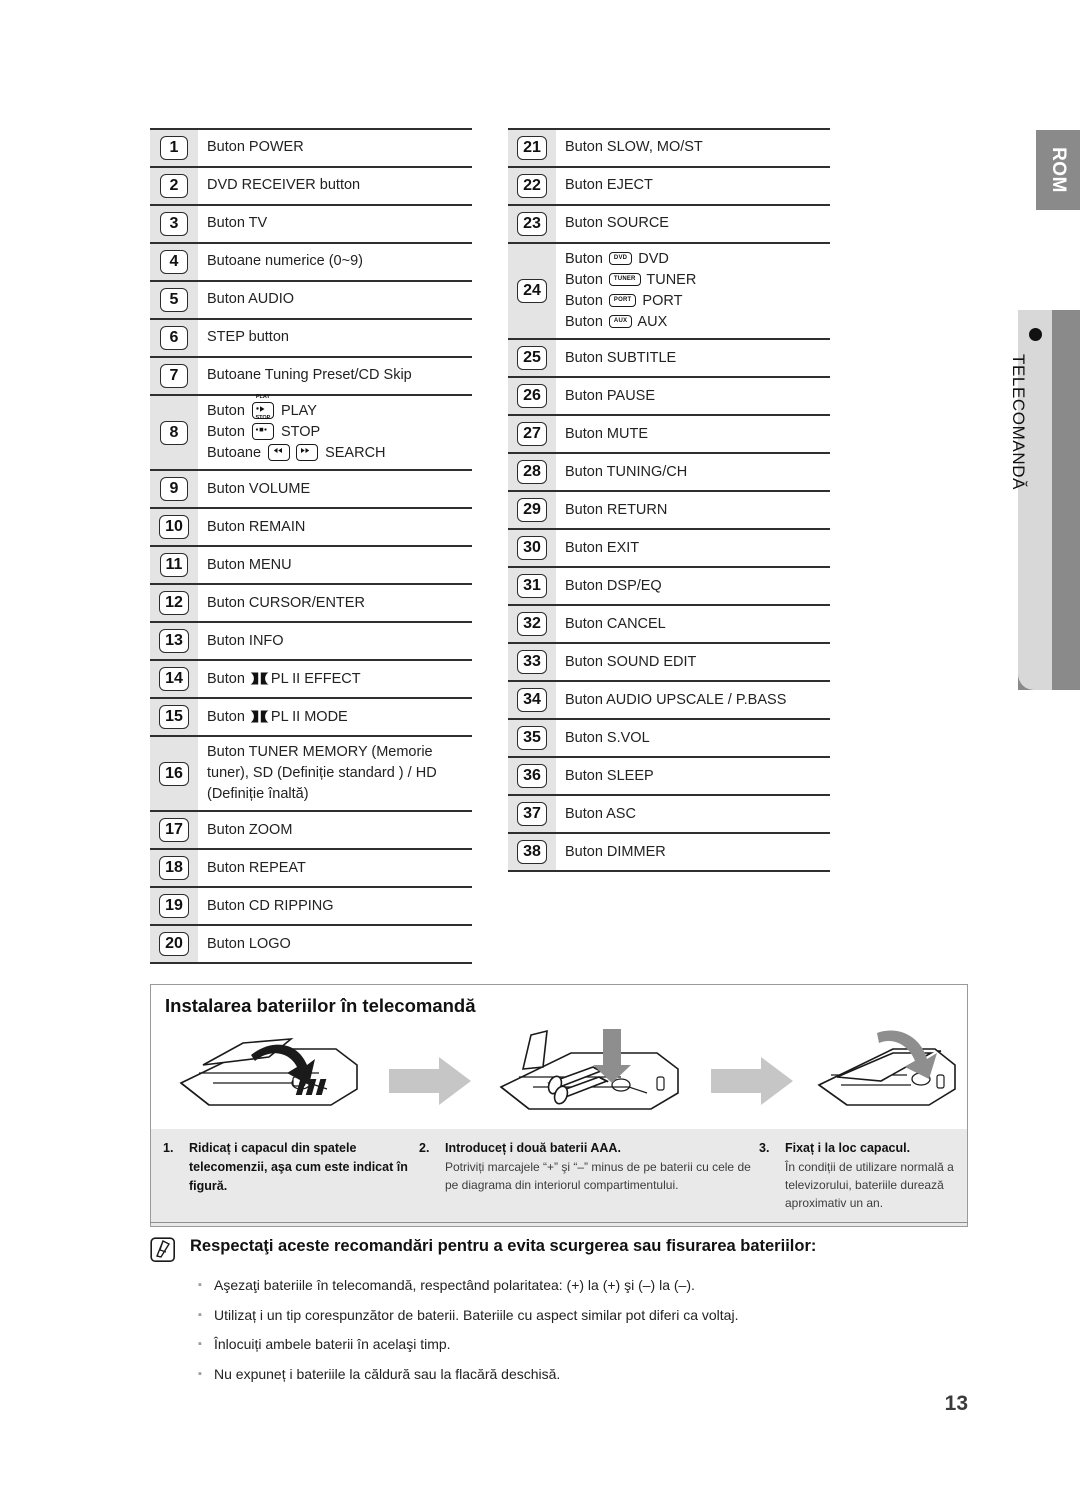 The width and height of the screenshot is (1080, 1492). I want to click on stop-key-icon: STOP, so click(262, 427).